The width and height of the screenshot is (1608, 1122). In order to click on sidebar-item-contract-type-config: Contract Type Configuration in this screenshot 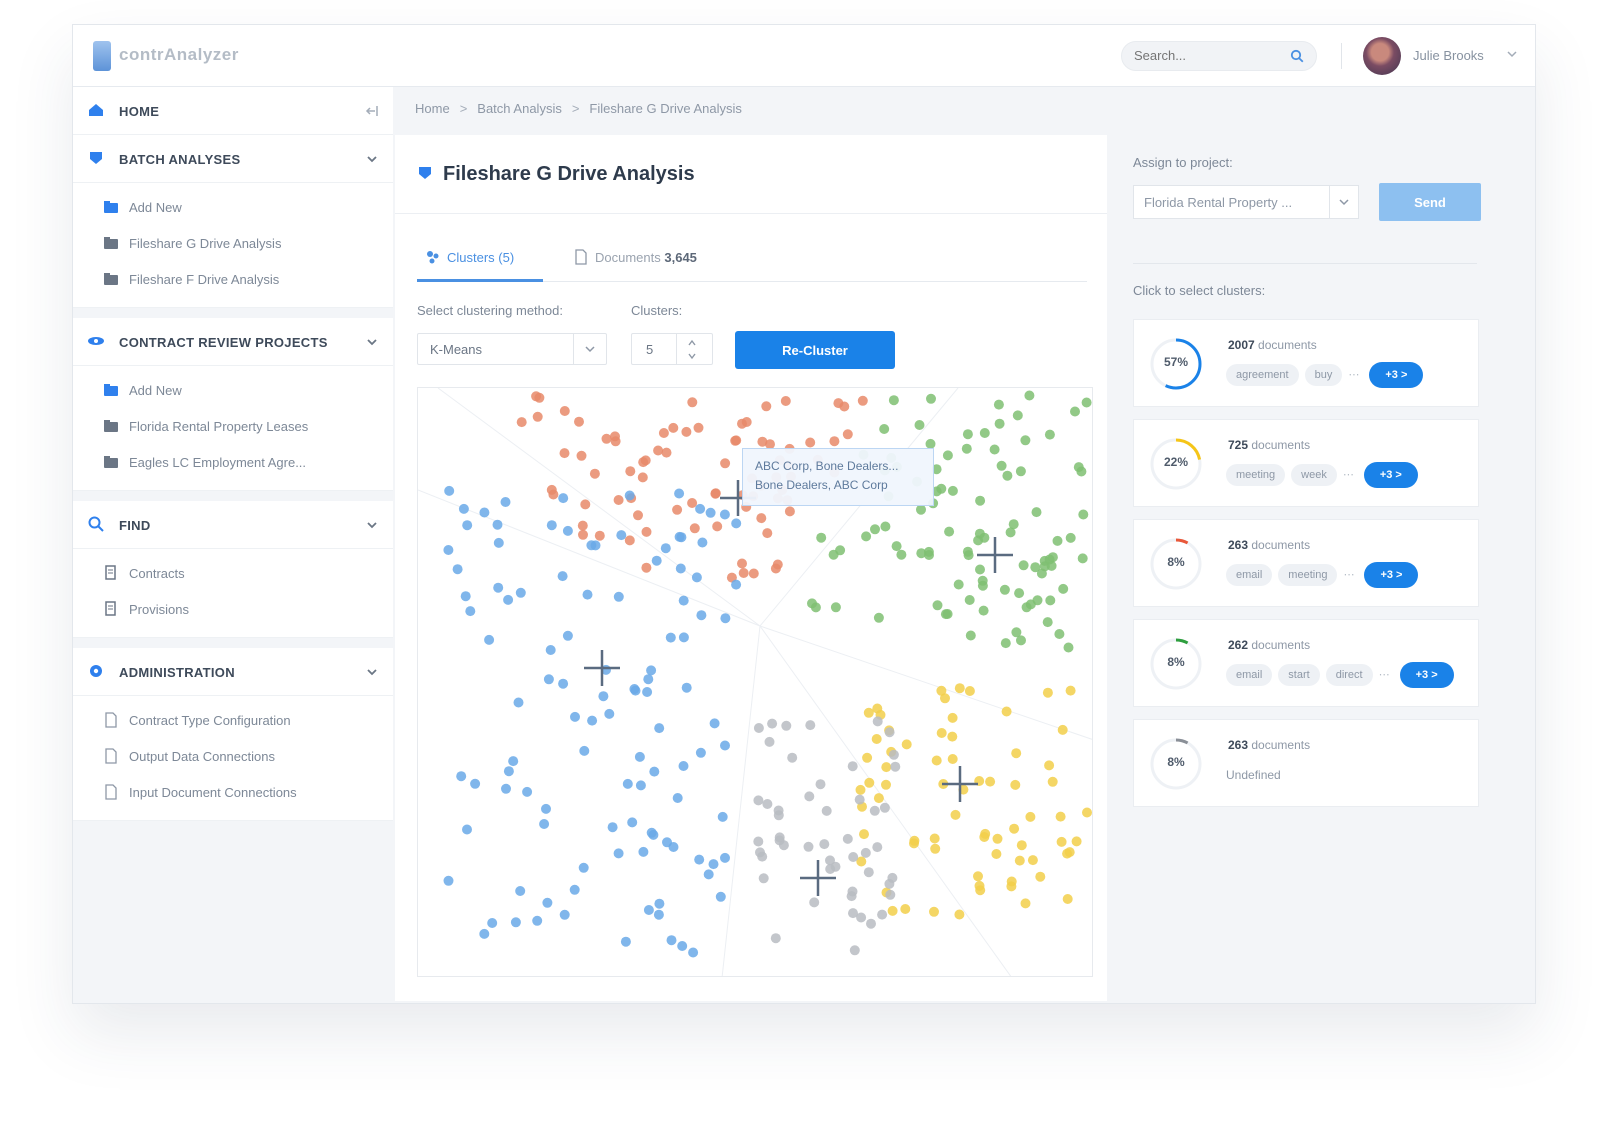, I will do `click(233, 720)`.